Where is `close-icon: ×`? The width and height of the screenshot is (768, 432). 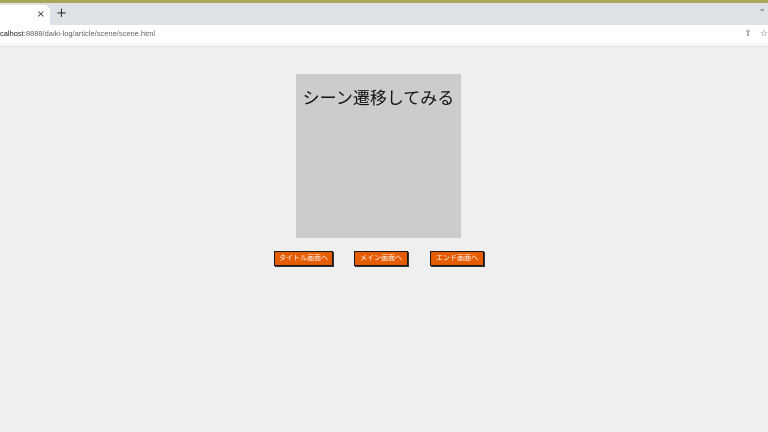
close-icon: × is located at coordinates (41, 15).